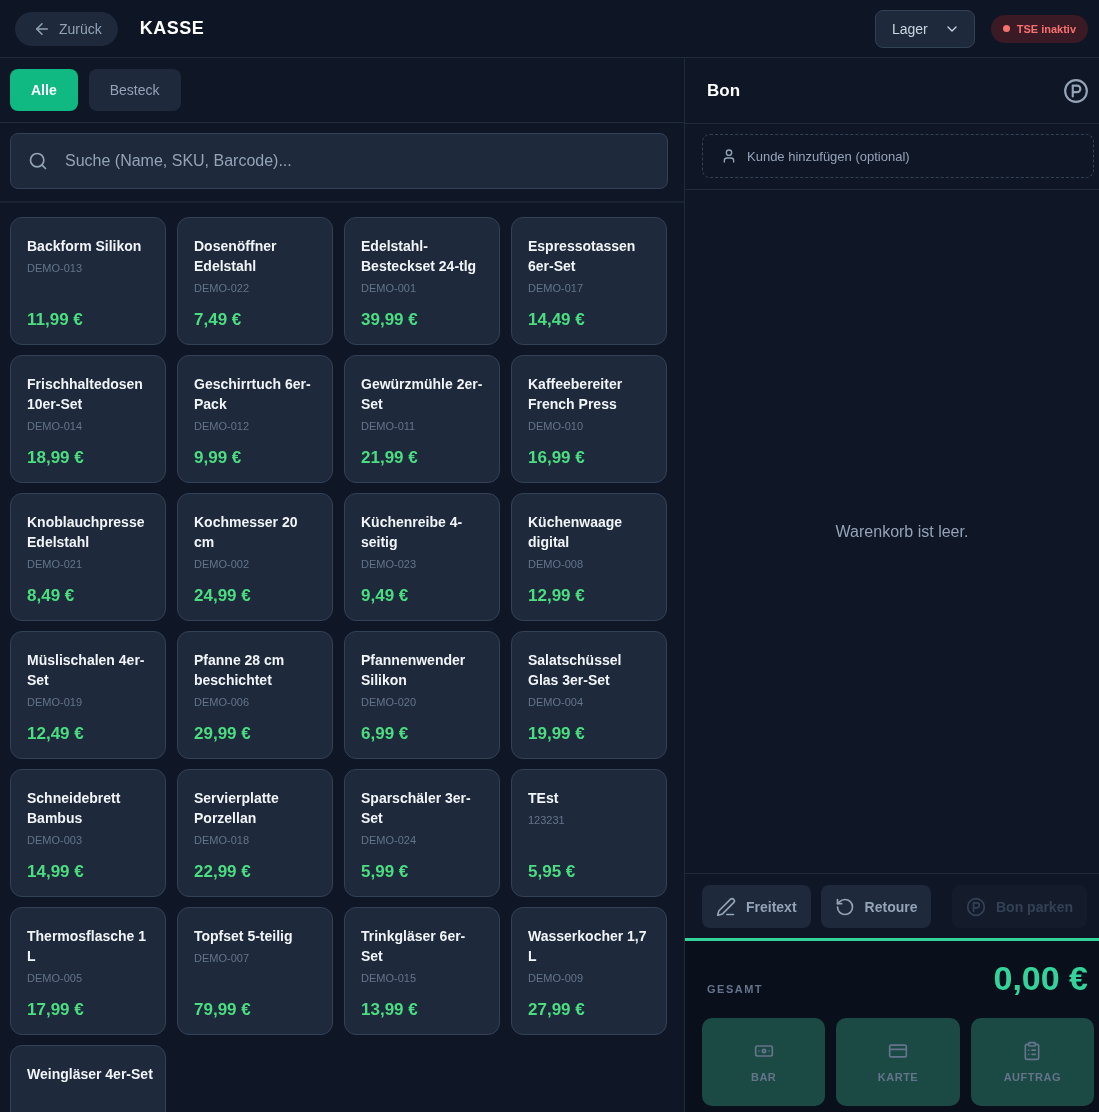 The height and width of the screenshot is (1112, 1099). I want to click on product-price: 18,99 €, so click(56, 458).